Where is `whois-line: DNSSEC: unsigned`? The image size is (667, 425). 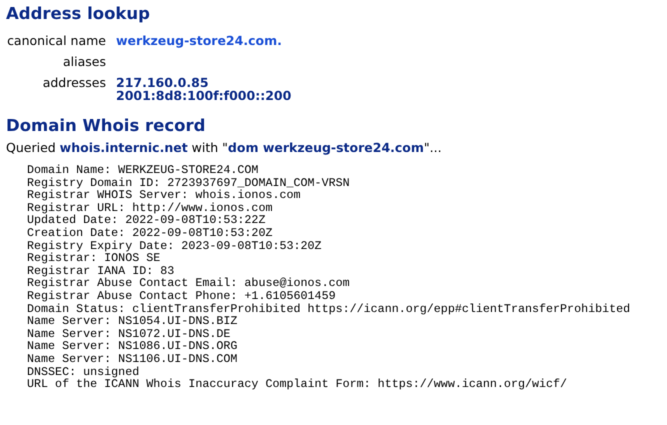
whois-line: DNSSEC: unsigned is located at coordinates (83, 372).